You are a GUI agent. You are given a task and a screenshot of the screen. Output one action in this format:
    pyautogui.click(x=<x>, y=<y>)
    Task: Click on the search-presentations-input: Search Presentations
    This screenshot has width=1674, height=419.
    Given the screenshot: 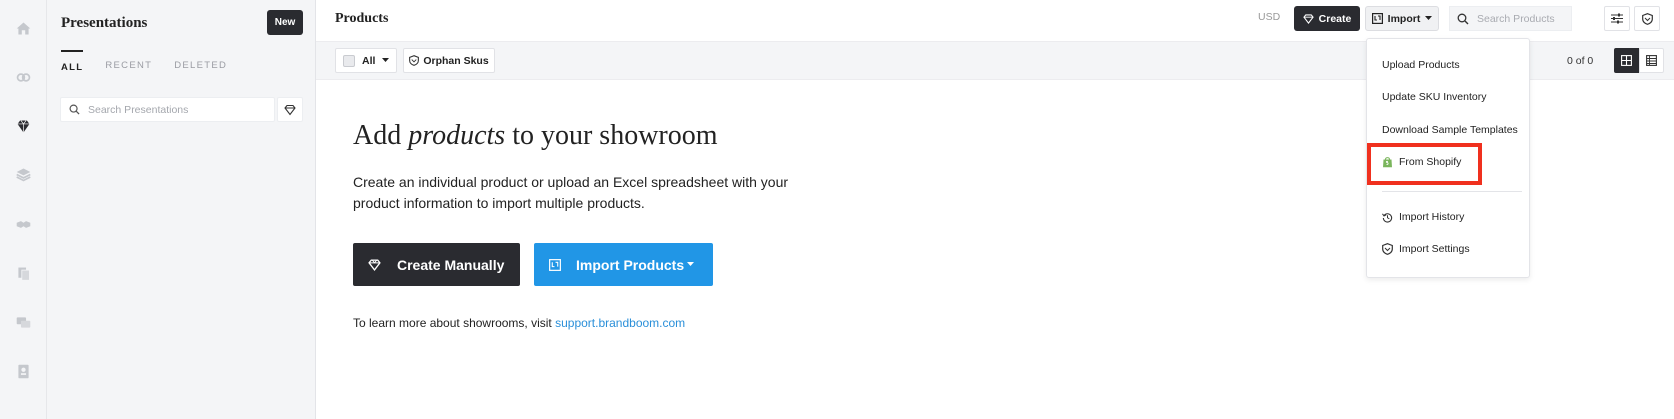 What is the action you would take?
    pyautogui.click(x=167, y=109)
    